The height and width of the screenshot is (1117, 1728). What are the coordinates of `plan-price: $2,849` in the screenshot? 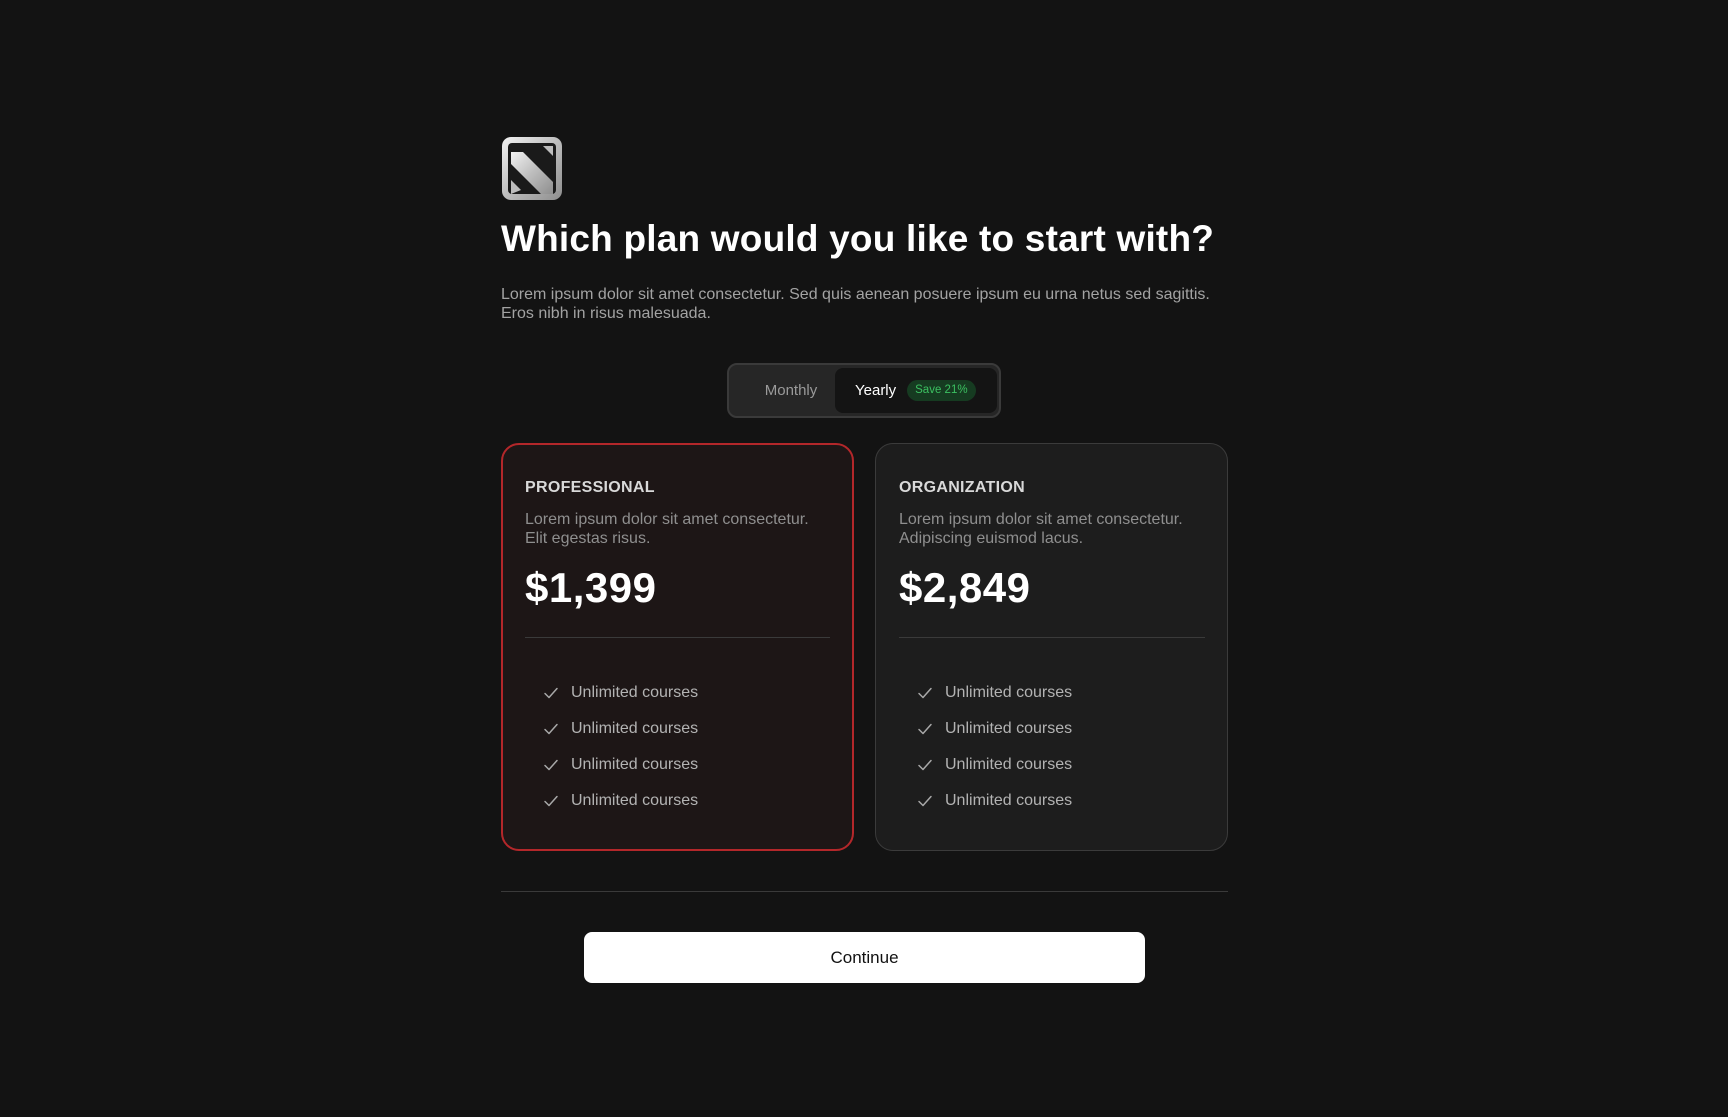 It's located at (965, 587).